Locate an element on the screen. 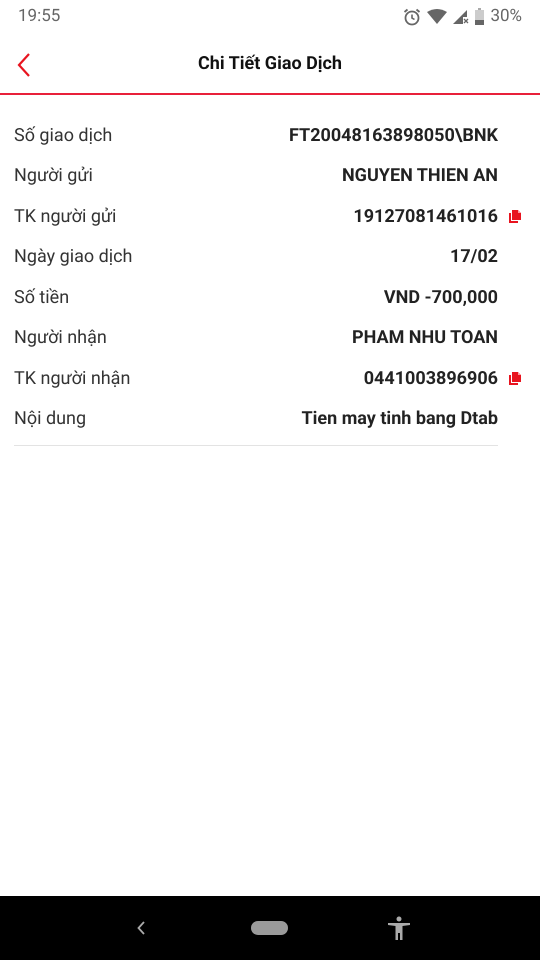 This screenshot has height=960, width=540. detail-label: Nội dung is located at coordinates (50, 419).